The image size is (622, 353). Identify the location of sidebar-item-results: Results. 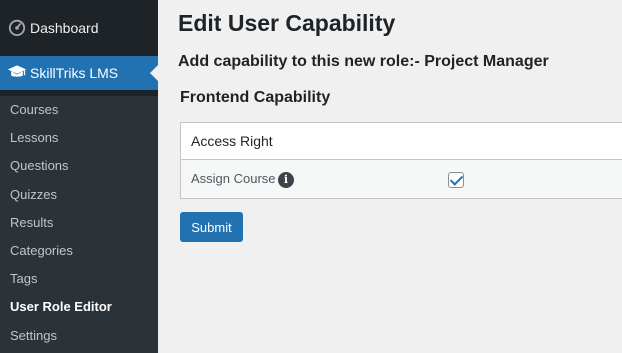
(79, 223).